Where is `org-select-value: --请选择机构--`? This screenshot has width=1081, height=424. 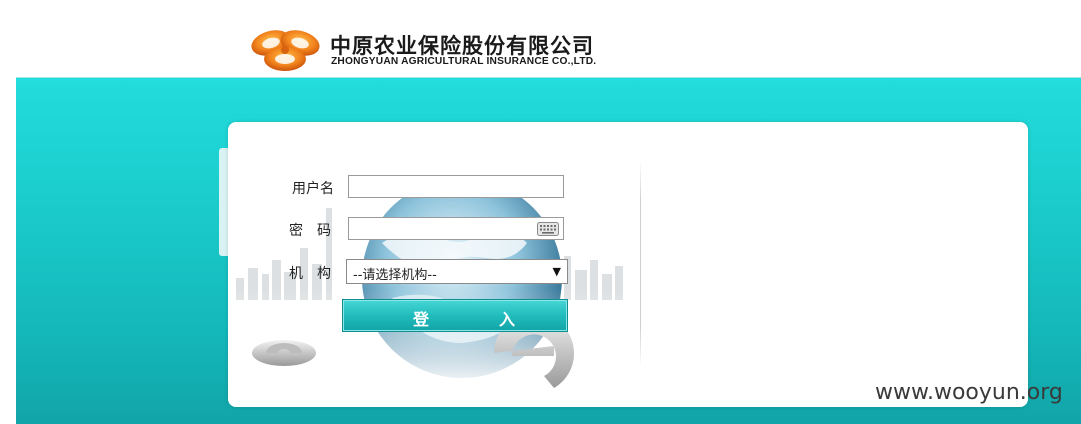 org-select-value: --请选择机构-- is located at coordinates (395, 275).